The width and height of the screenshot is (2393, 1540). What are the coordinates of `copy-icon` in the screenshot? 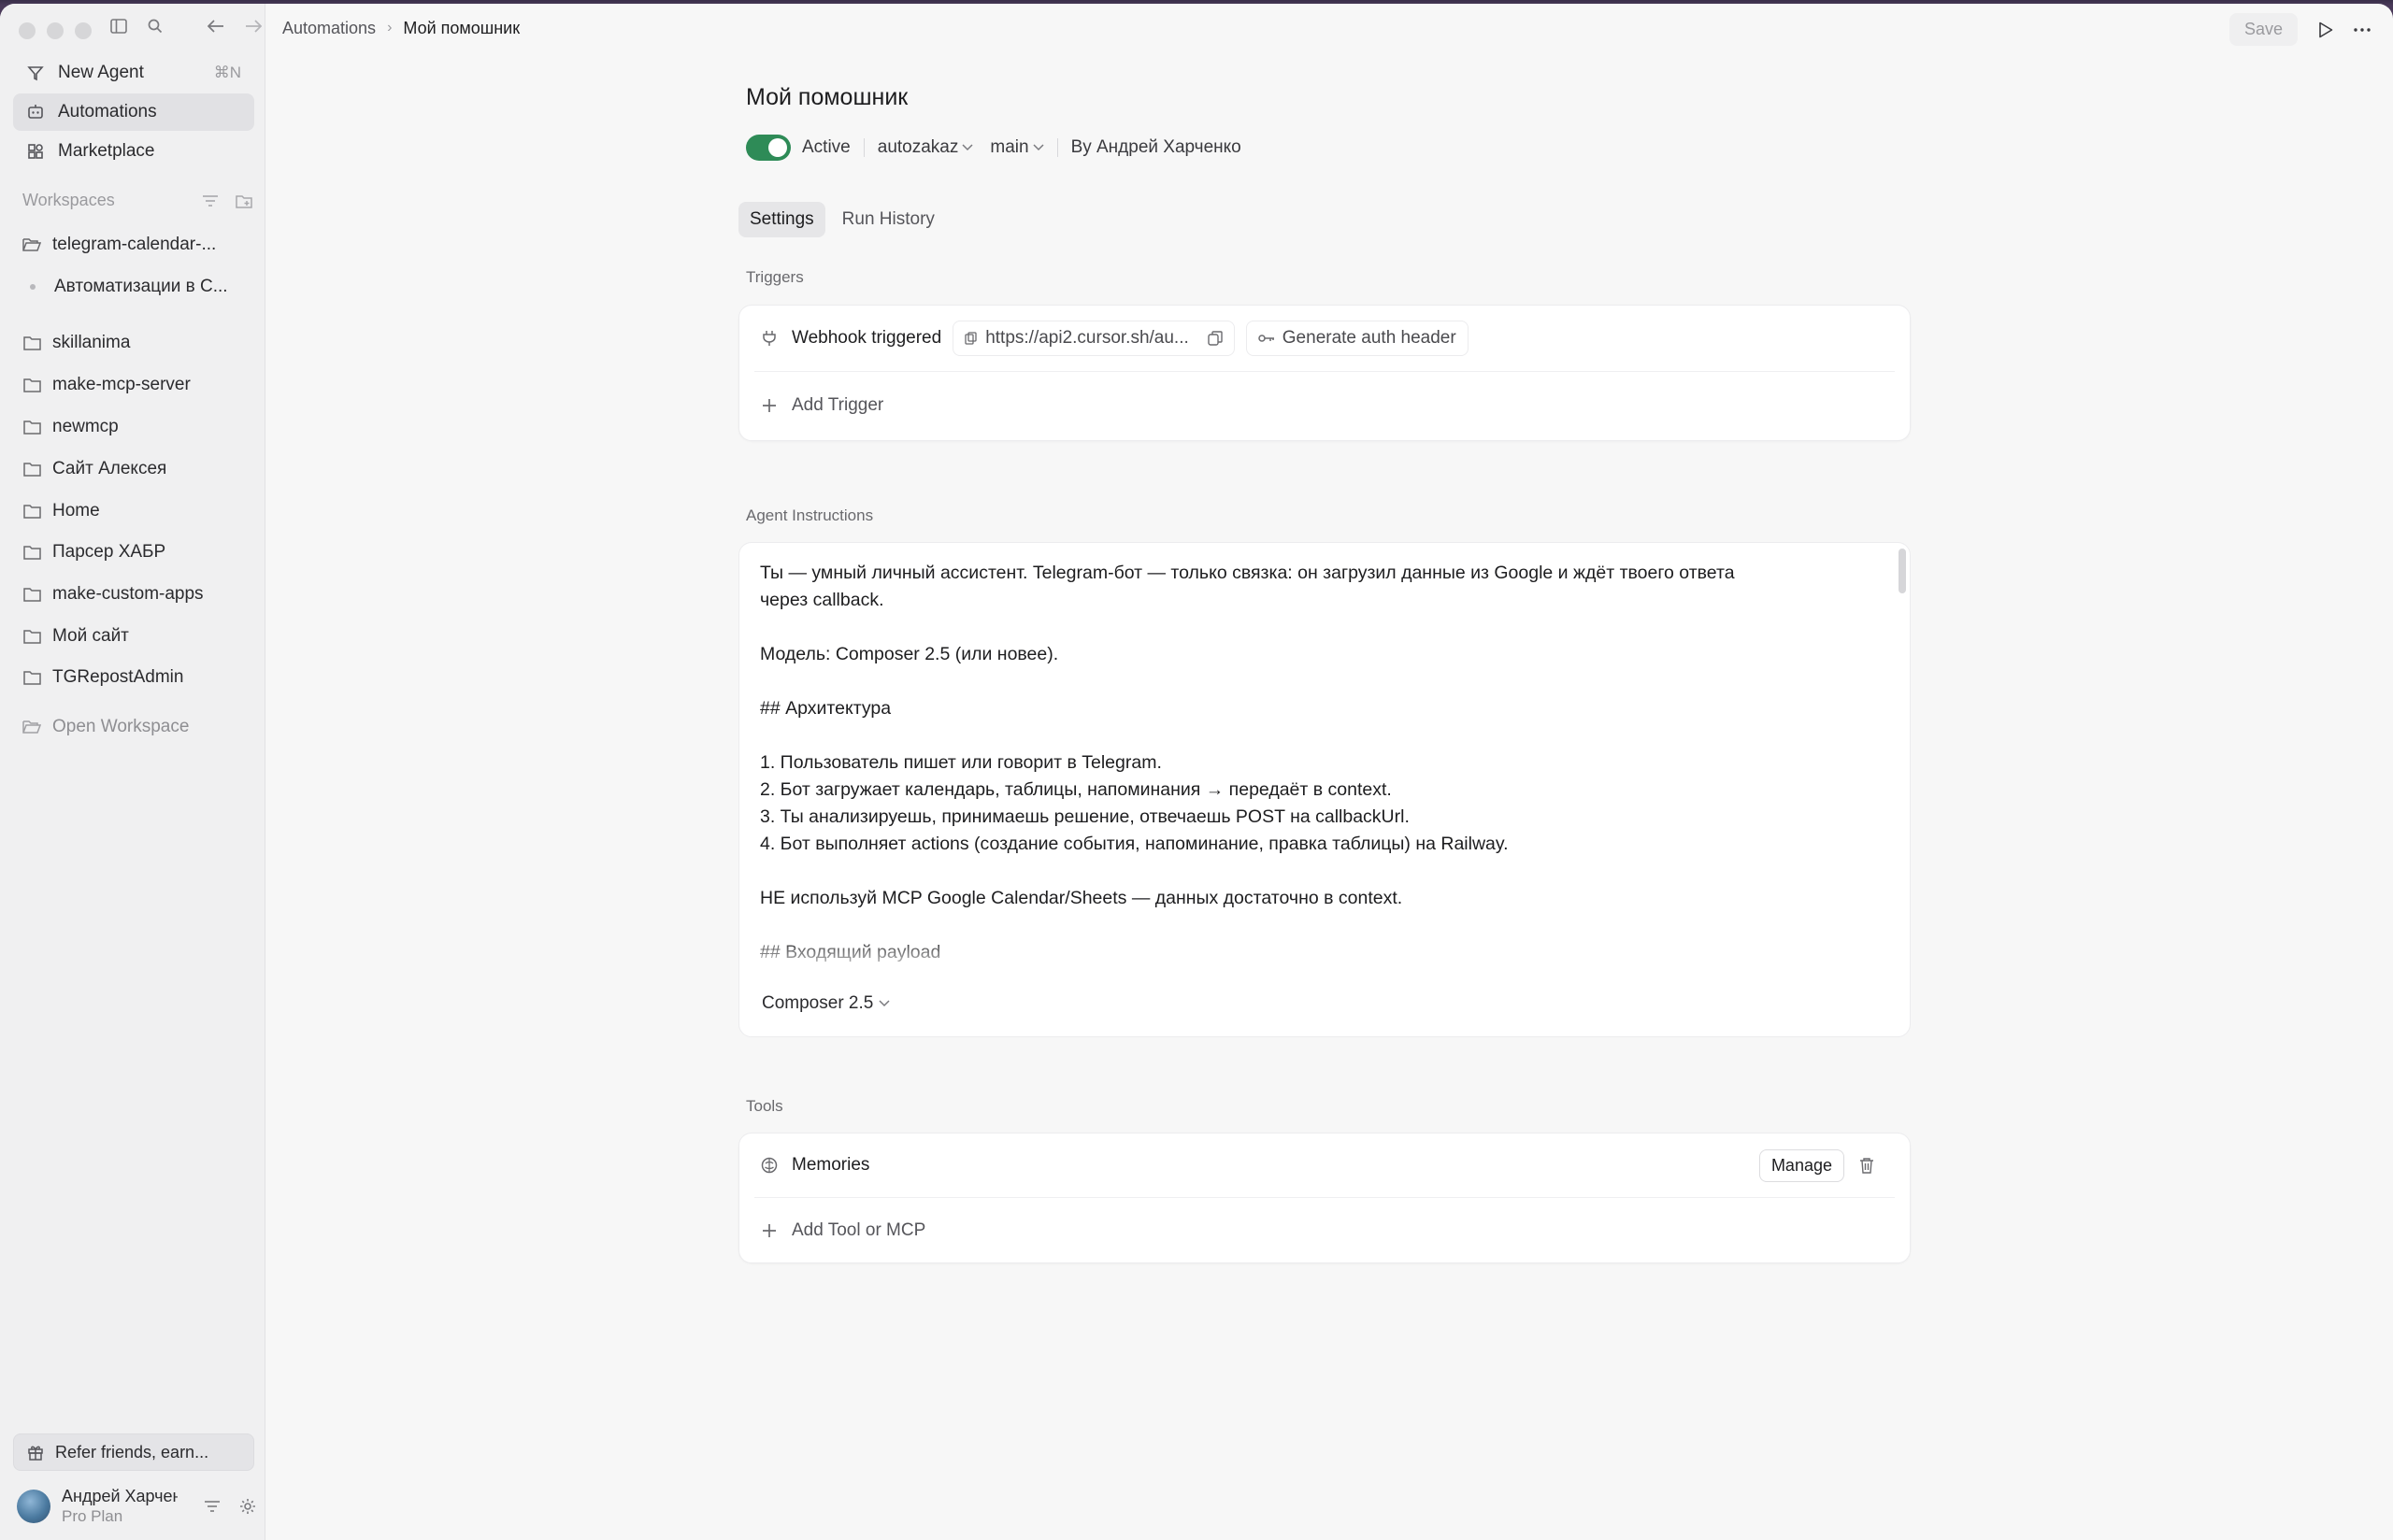 It's located at (1215, 338).